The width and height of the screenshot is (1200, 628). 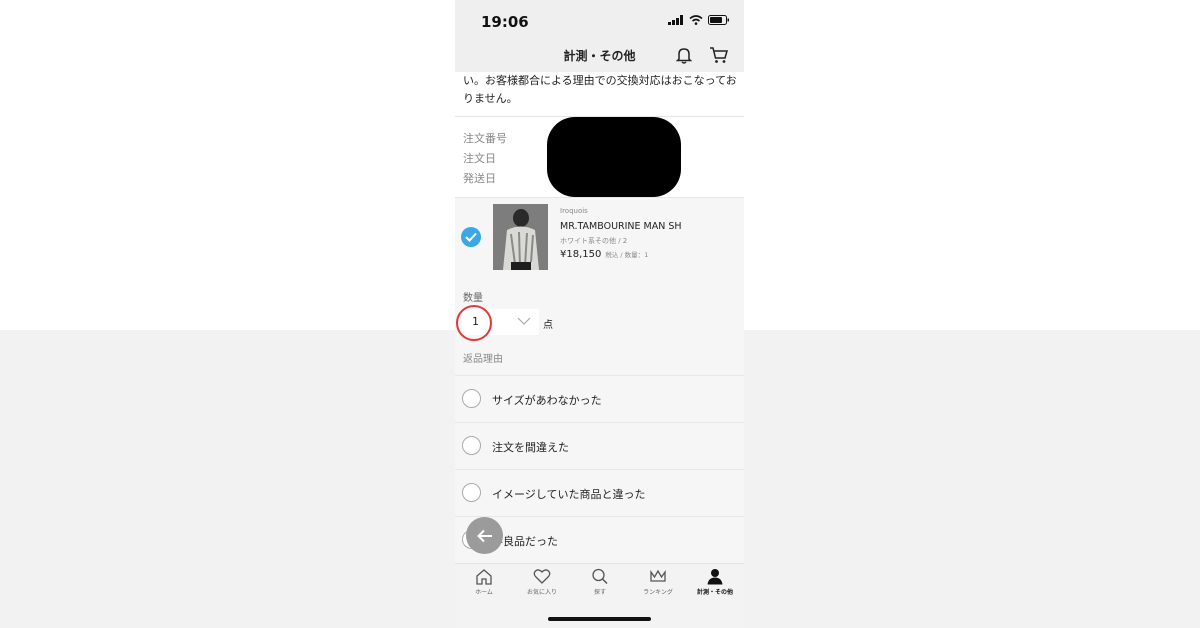 I want to click on tab-home: ホーム, so click(x=484, y=582).